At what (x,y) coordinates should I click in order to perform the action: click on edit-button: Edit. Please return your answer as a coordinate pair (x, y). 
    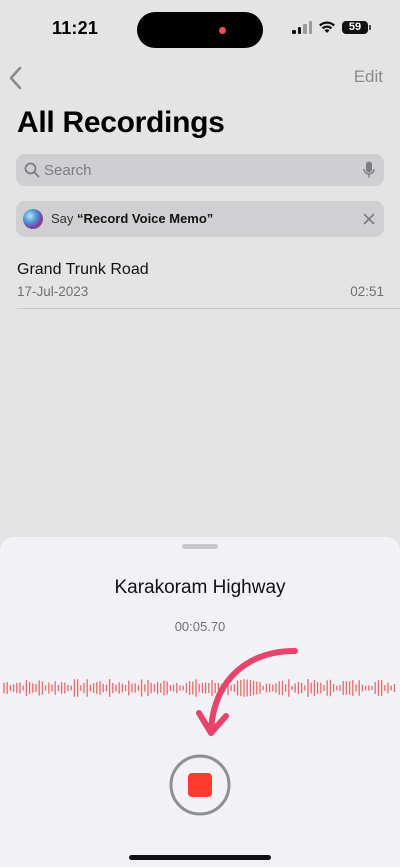
    Looking at the image, I should click on (368, 77).